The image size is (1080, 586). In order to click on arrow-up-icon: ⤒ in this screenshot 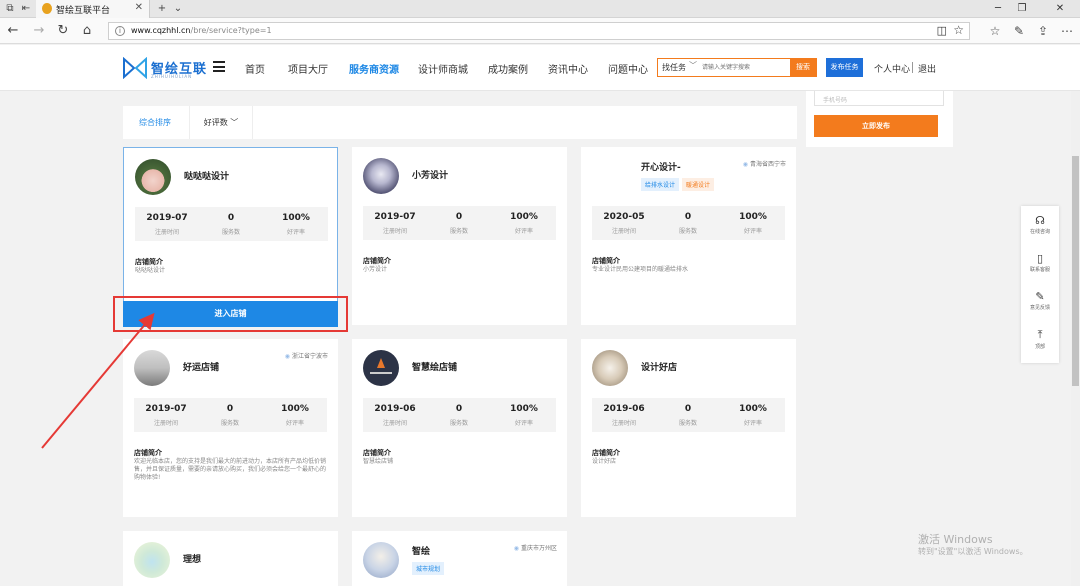, I will do `click(1040, 334)`.